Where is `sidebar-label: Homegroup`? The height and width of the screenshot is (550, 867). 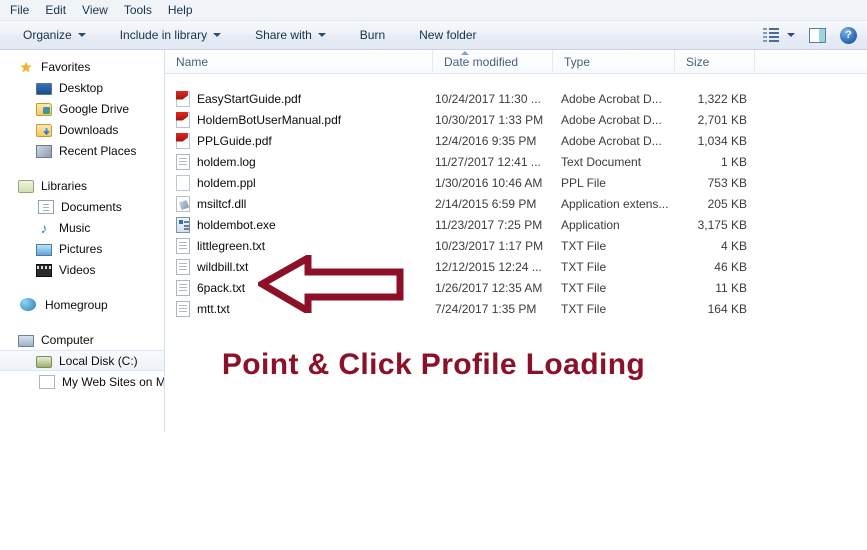 sidebar-label: Homegroup is located at coordinates (76, 304).